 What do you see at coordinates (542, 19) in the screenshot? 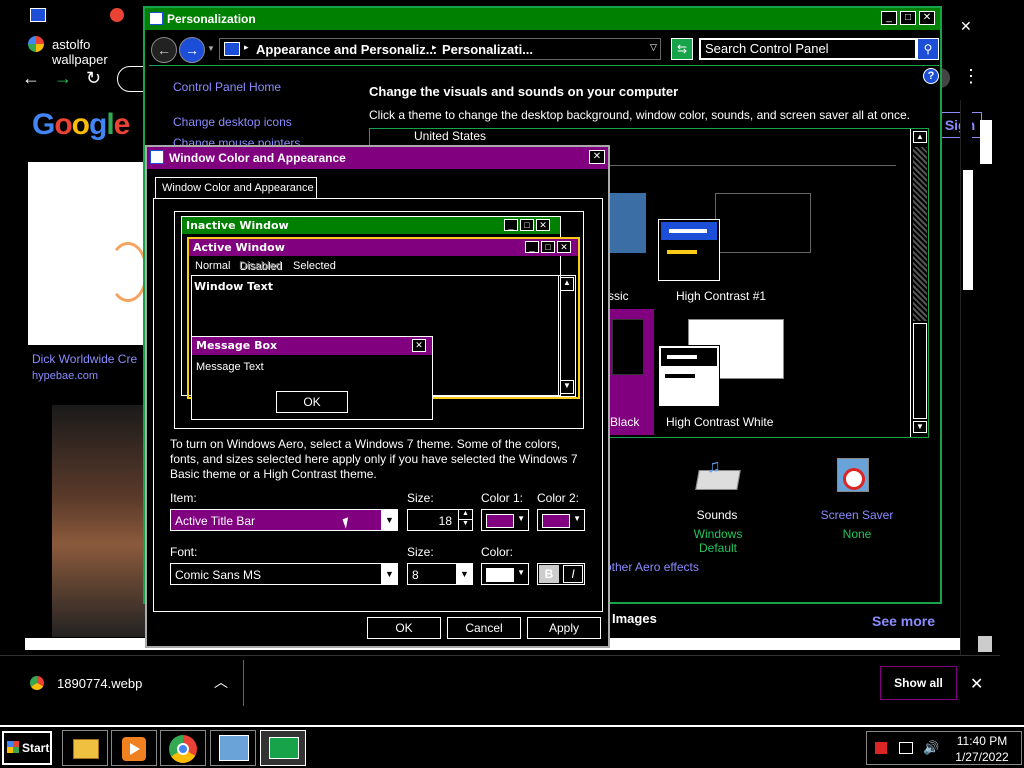
I see `personalization-title-bar: Personalization _ □ ✕` at bounding box center [542, 19].